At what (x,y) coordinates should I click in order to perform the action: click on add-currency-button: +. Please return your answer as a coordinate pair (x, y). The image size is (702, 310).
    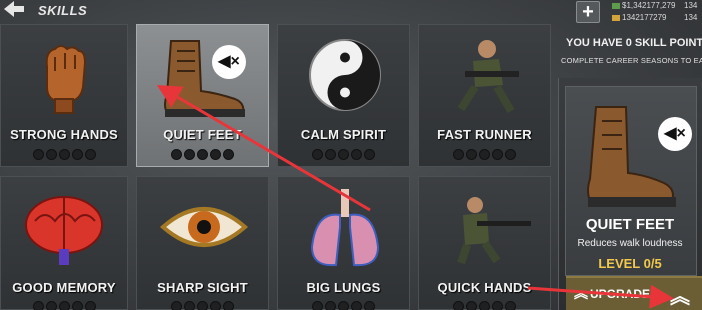
    Looking at the image, I should click on (588, 12).